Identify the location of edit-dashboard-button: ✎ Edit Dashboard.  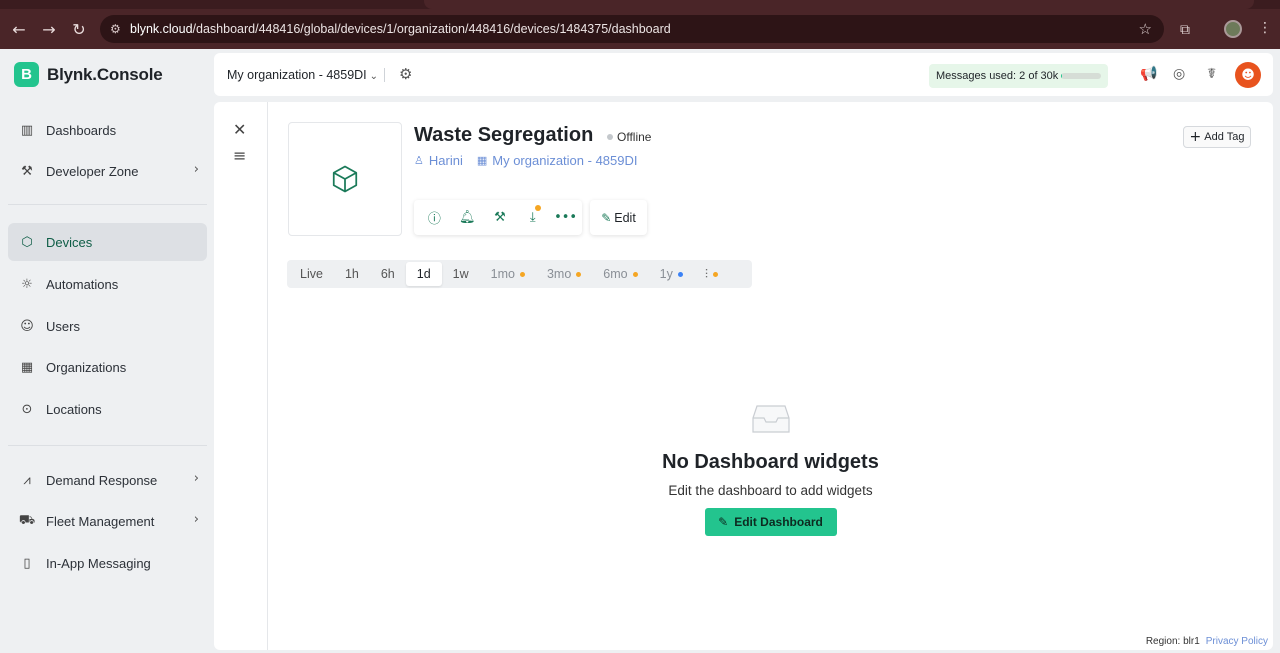
(770, 522).